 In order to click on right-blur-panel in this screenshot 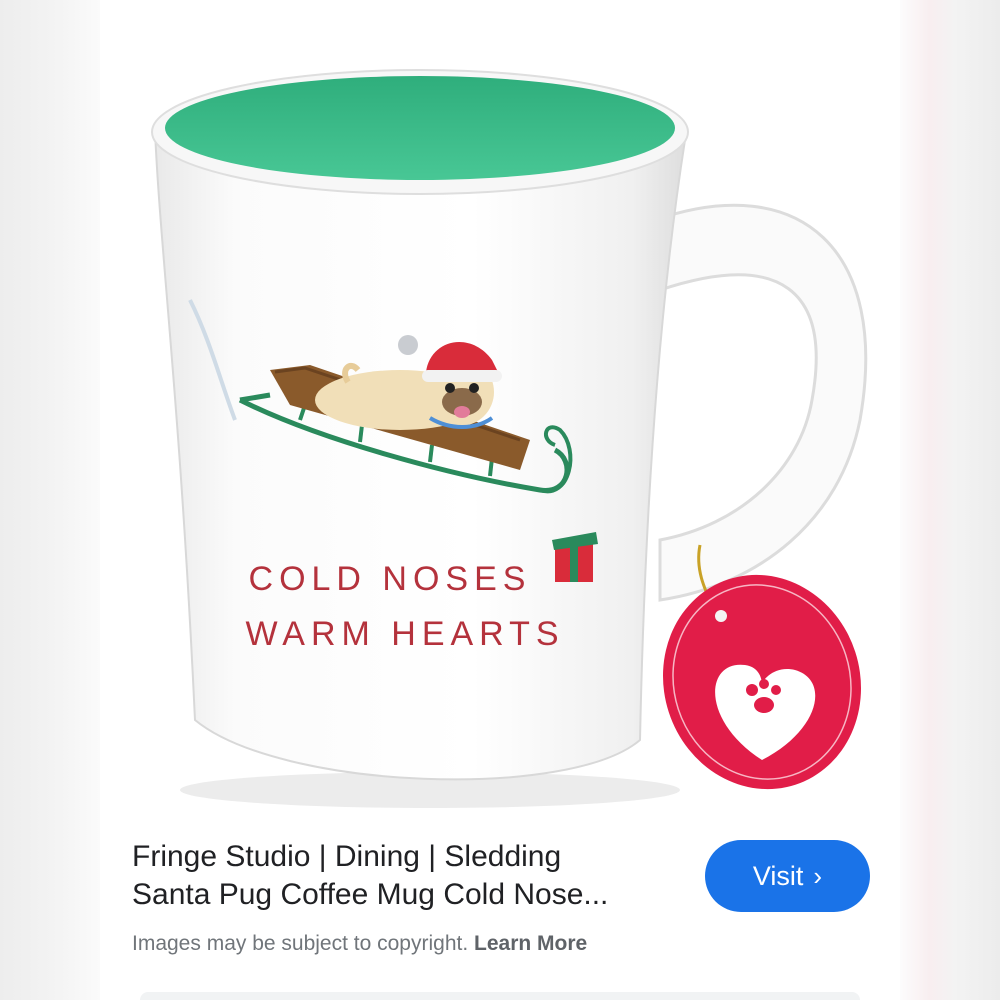, I will do `click(950, 500)`.